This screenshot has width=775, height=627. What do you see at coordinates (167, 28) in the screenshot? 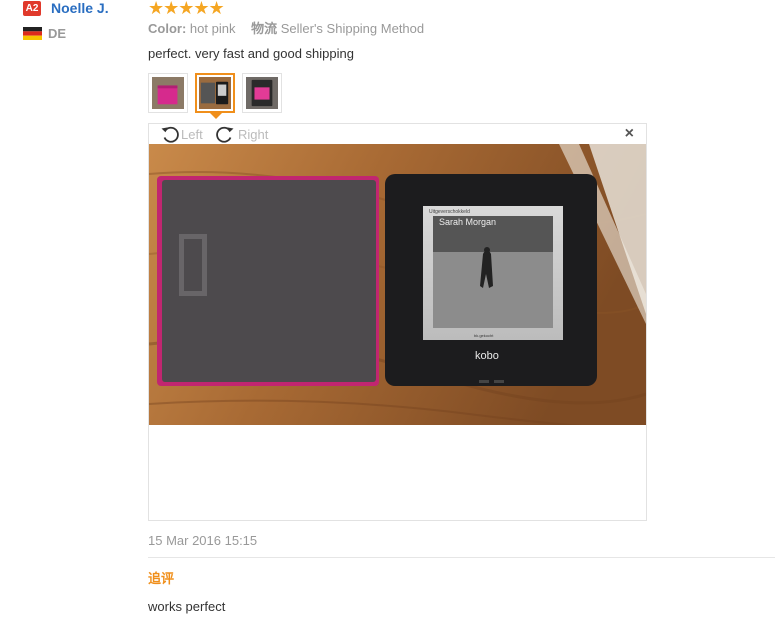
I see `color-label: Color:` at bounding box center [167, 28].